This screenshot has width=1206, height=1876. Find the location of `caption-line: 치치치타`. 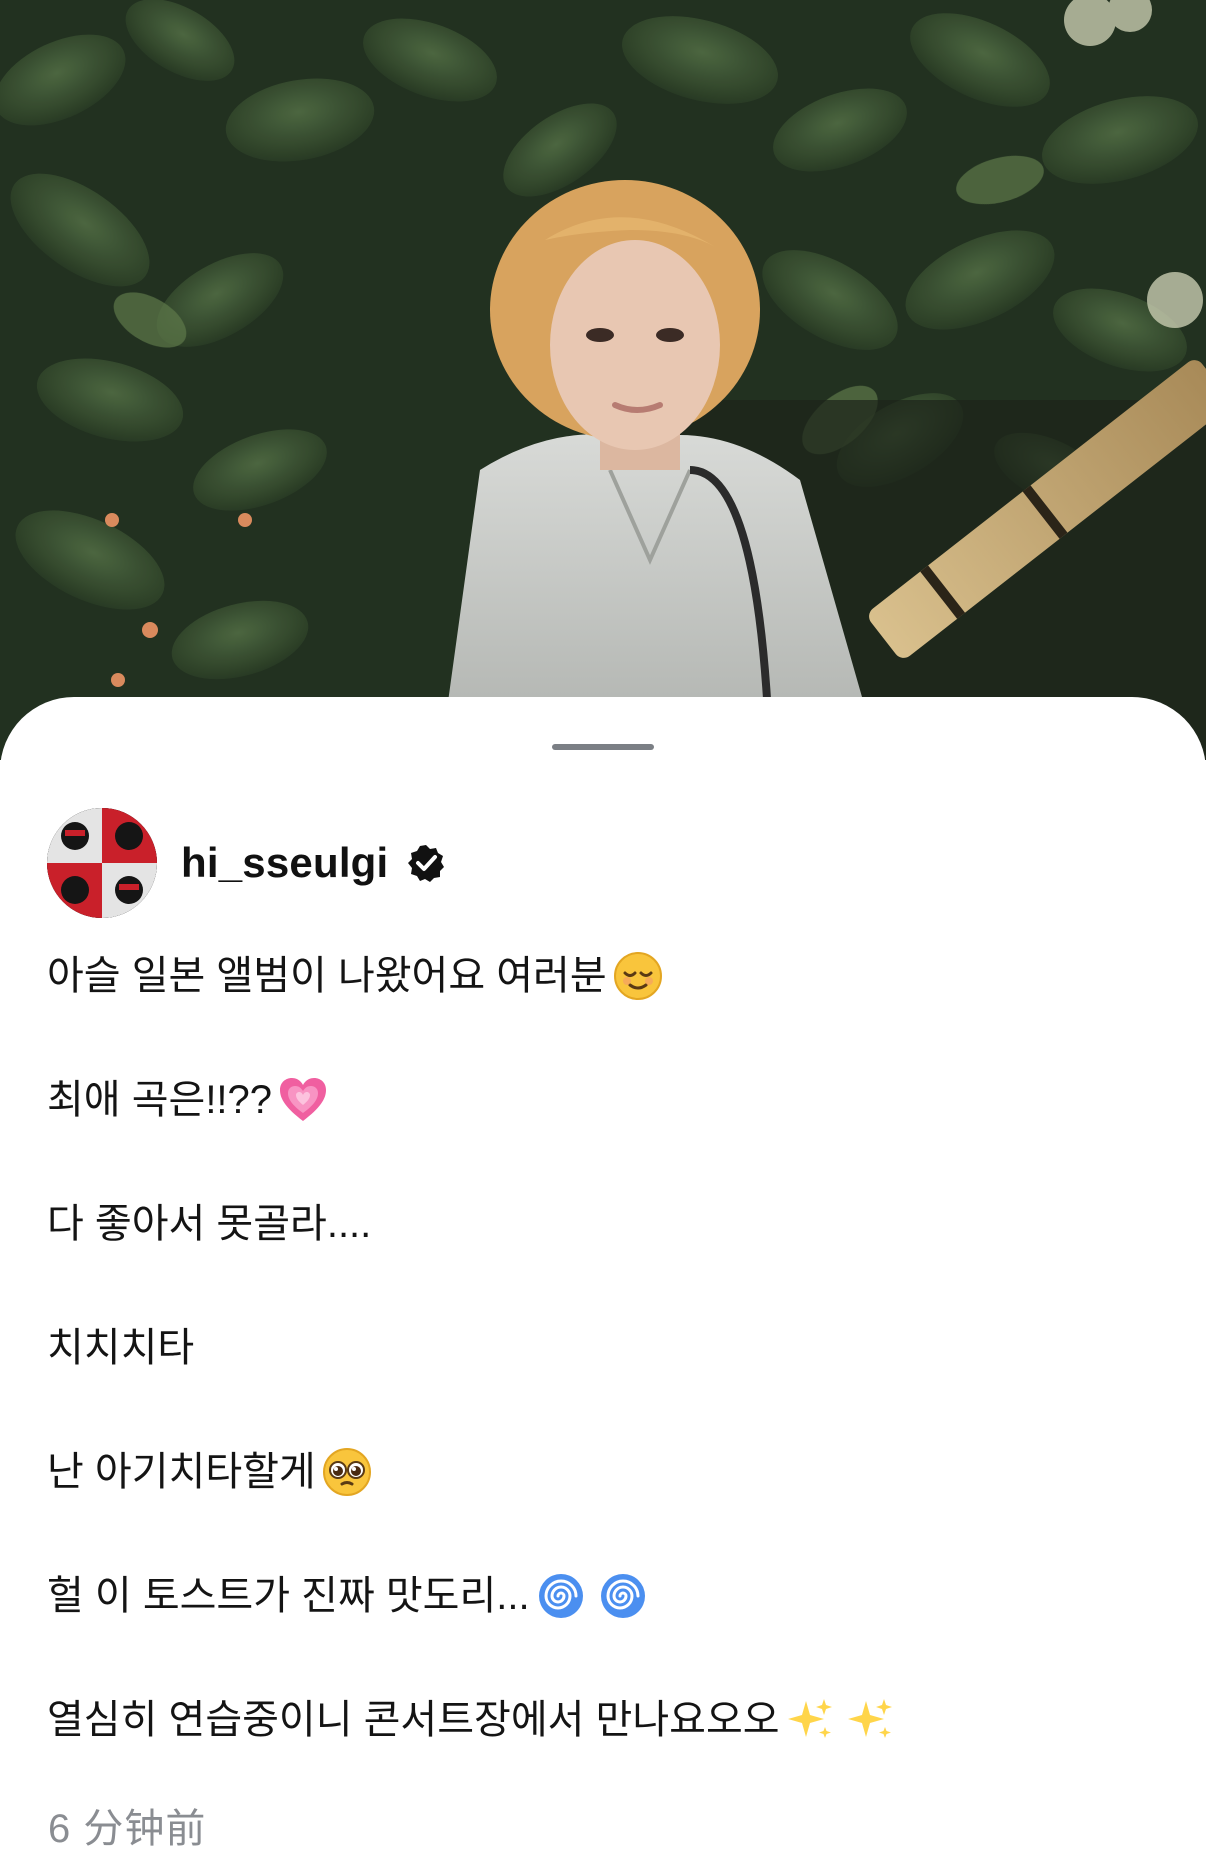

caption-line: 치치치타 is located at coordinates (602, 1348).